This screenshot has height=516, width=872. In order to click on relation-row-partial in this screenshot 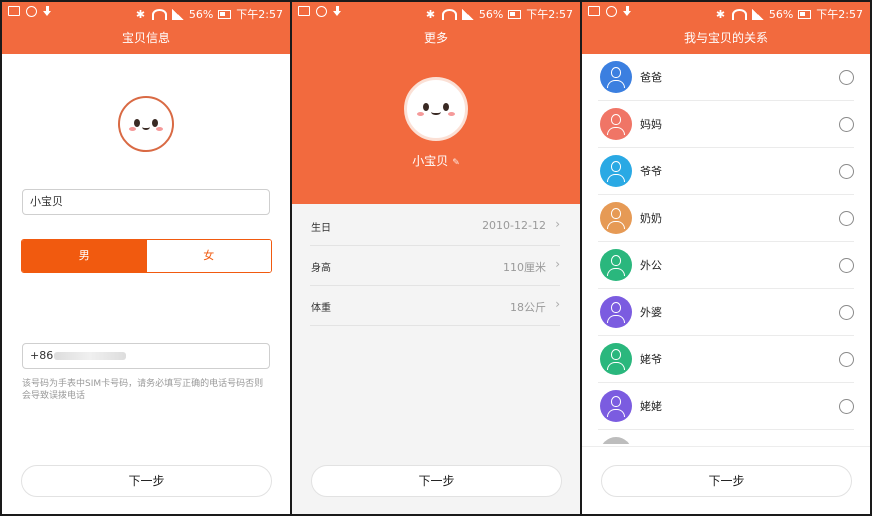, I will do `click(726, 437)`.